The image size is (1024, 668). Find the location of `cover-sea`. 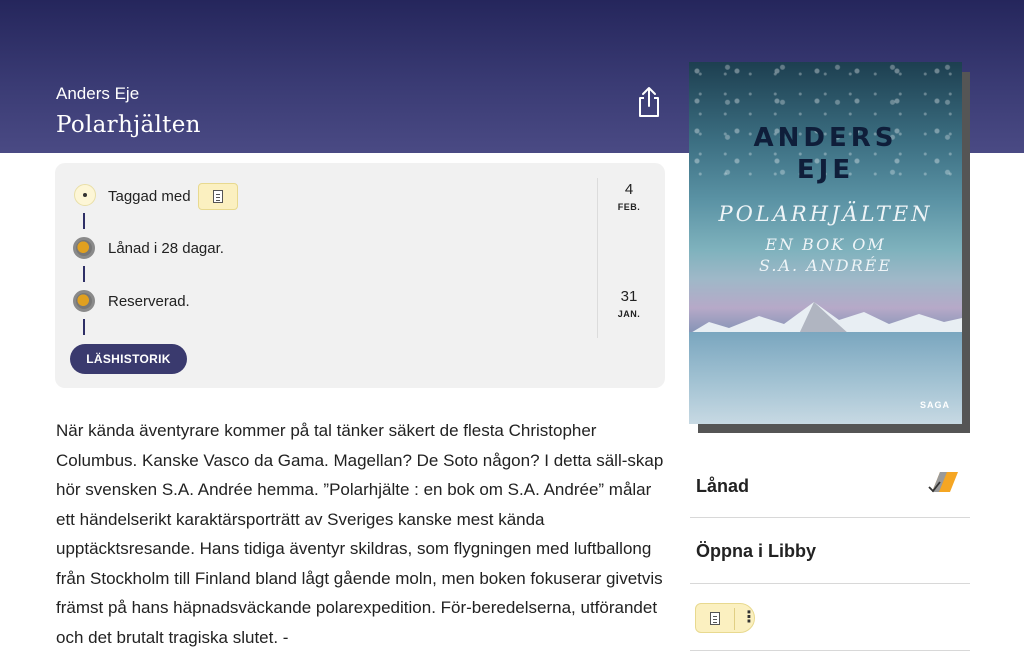

cover-sea is located at coordinates (825, 378).